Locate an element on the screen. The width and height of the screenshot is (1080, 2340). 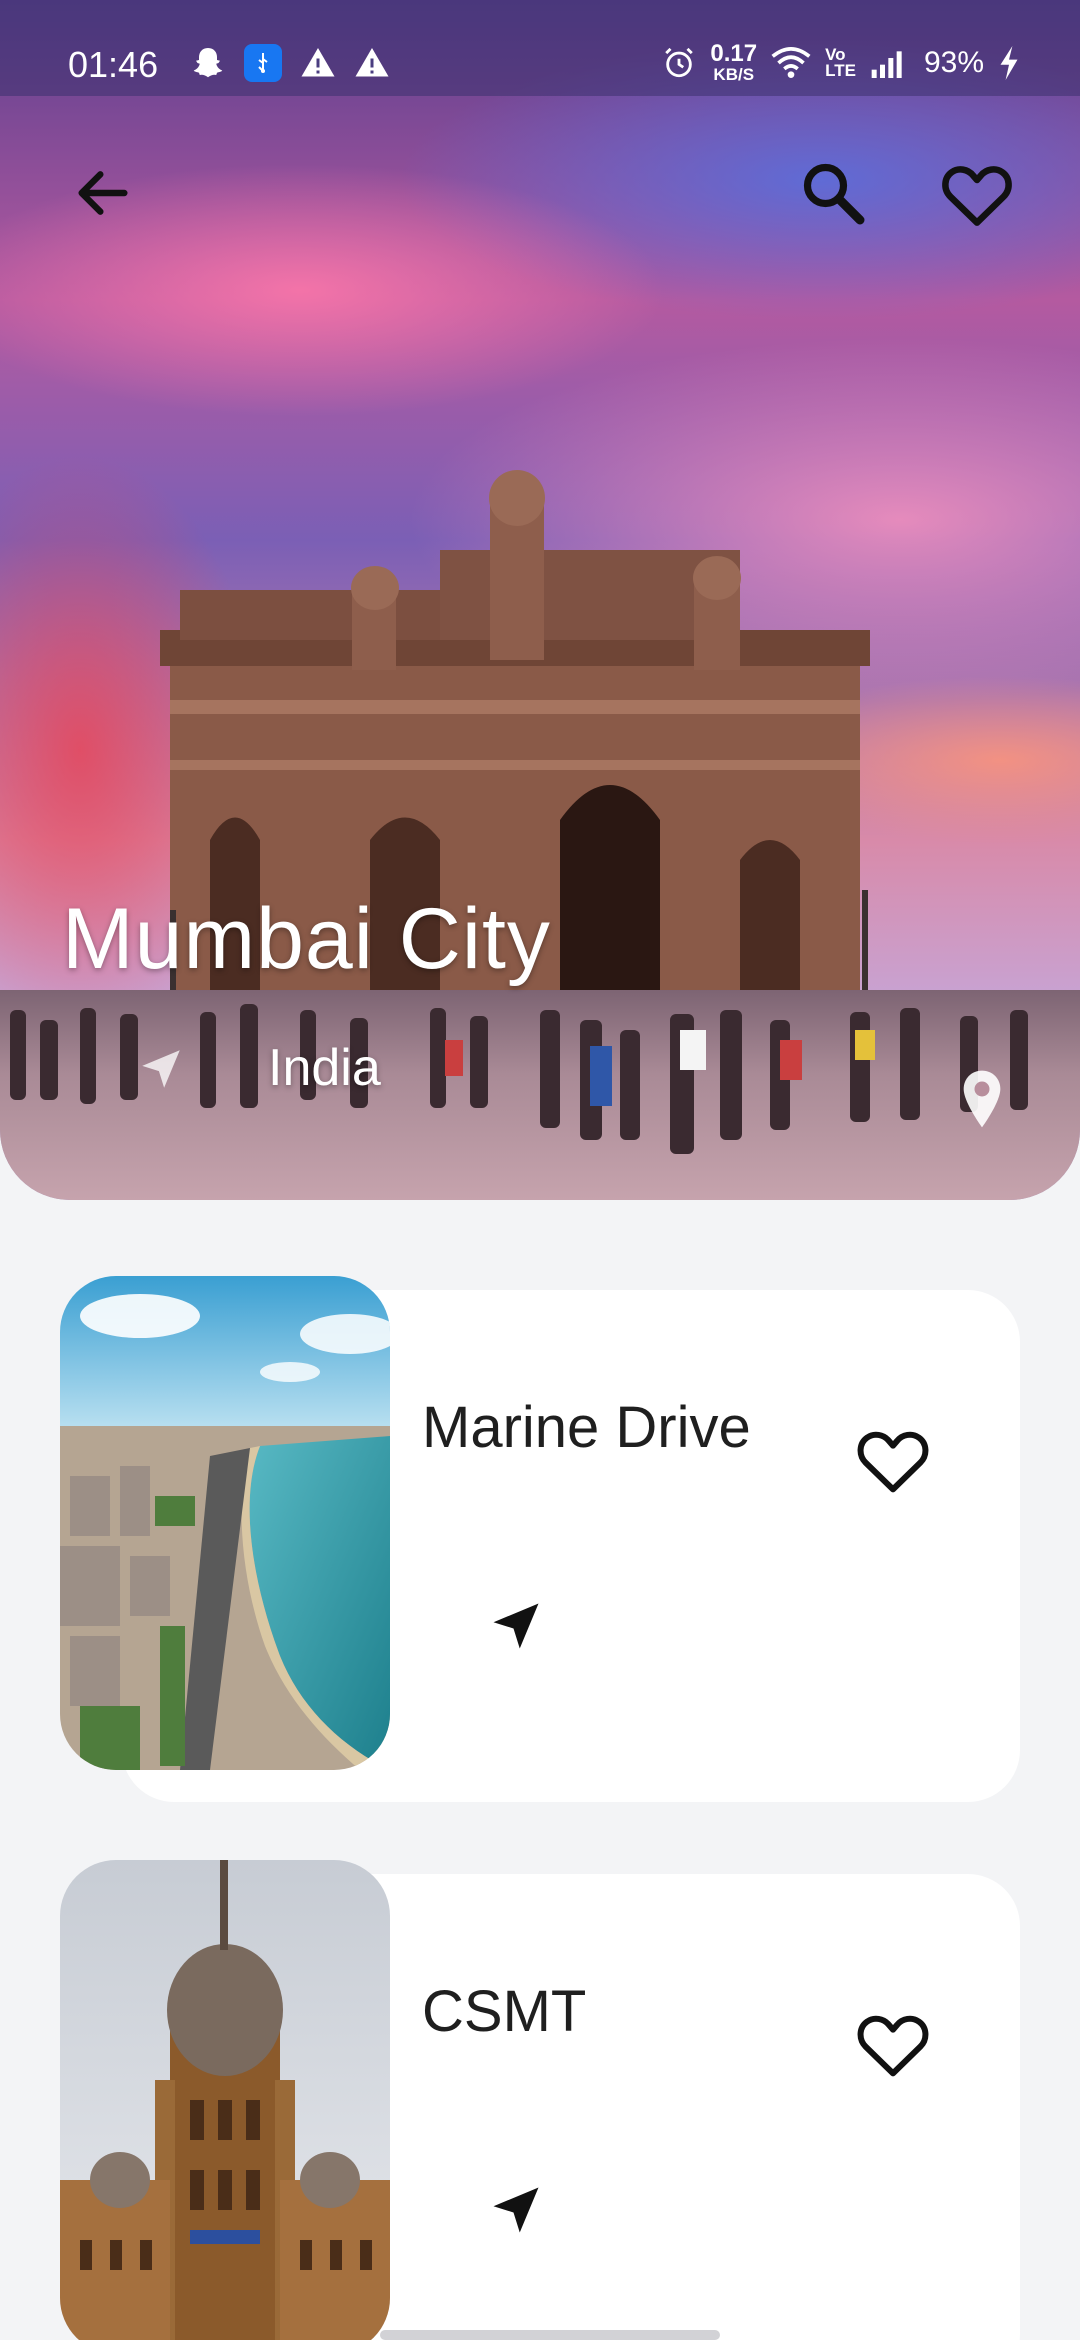
search-button is located at coordinates (833, 193).